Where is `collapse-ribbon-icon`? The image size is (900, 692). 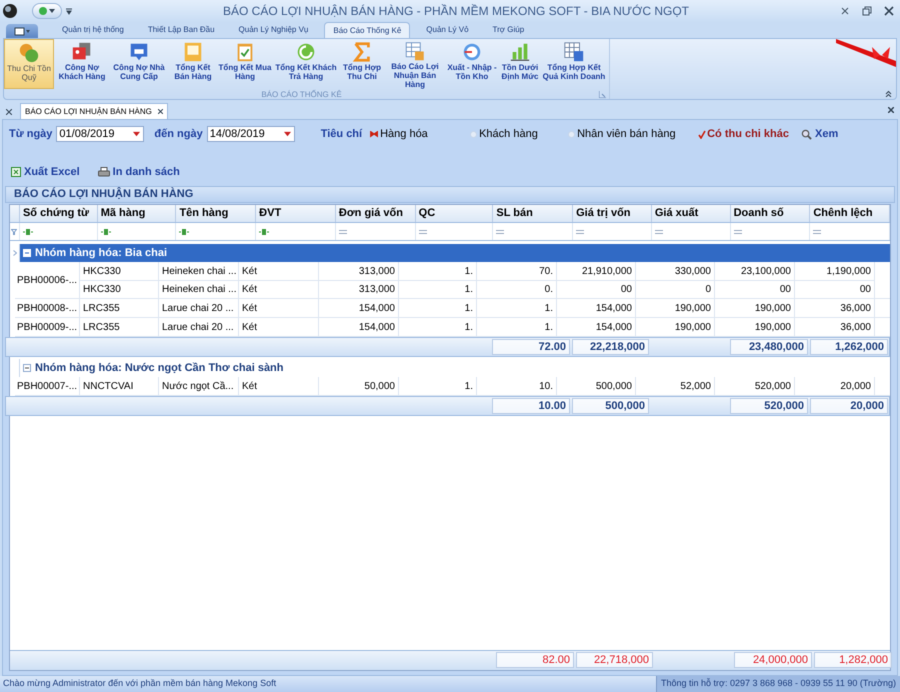
collapse-ribbon-icon is located at coordinates (888, 93).